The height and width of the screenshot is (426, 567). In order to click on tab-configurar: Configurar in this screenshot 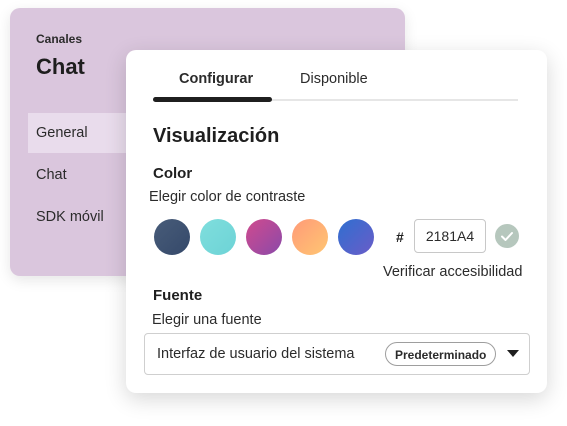, I will do `click(216, 79)`.